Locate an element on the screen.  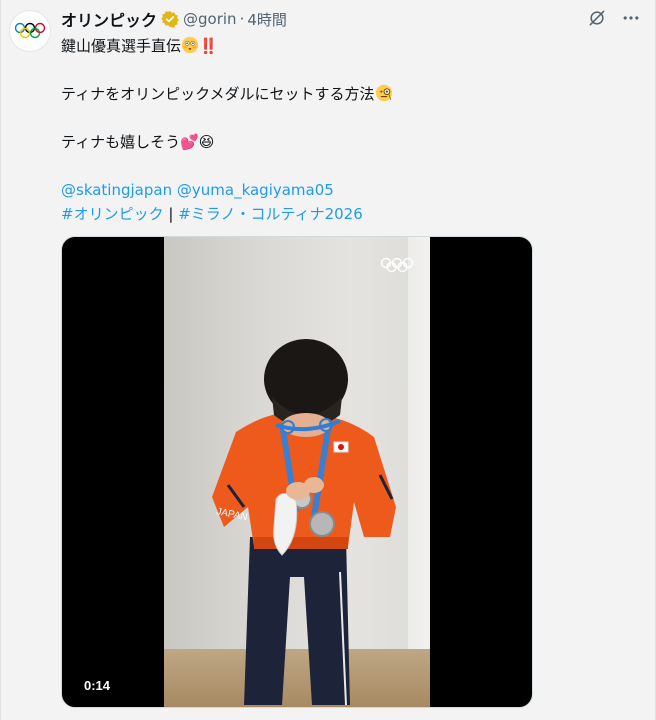
video-duration: 0:14 is located at coordinates (97, 685).